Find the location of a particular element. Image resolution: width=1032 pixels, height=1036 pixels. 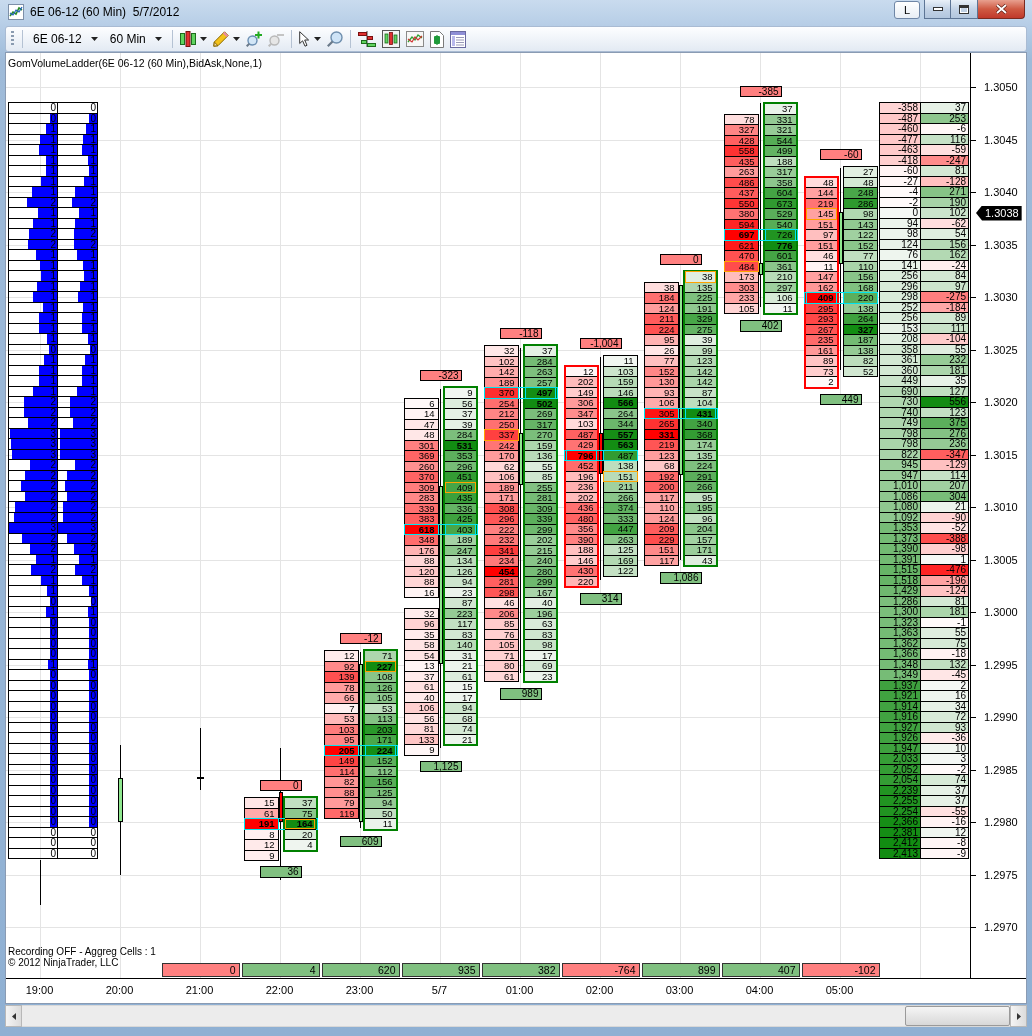

price-label: 1.3010 is located at coordinates (1001, 507).